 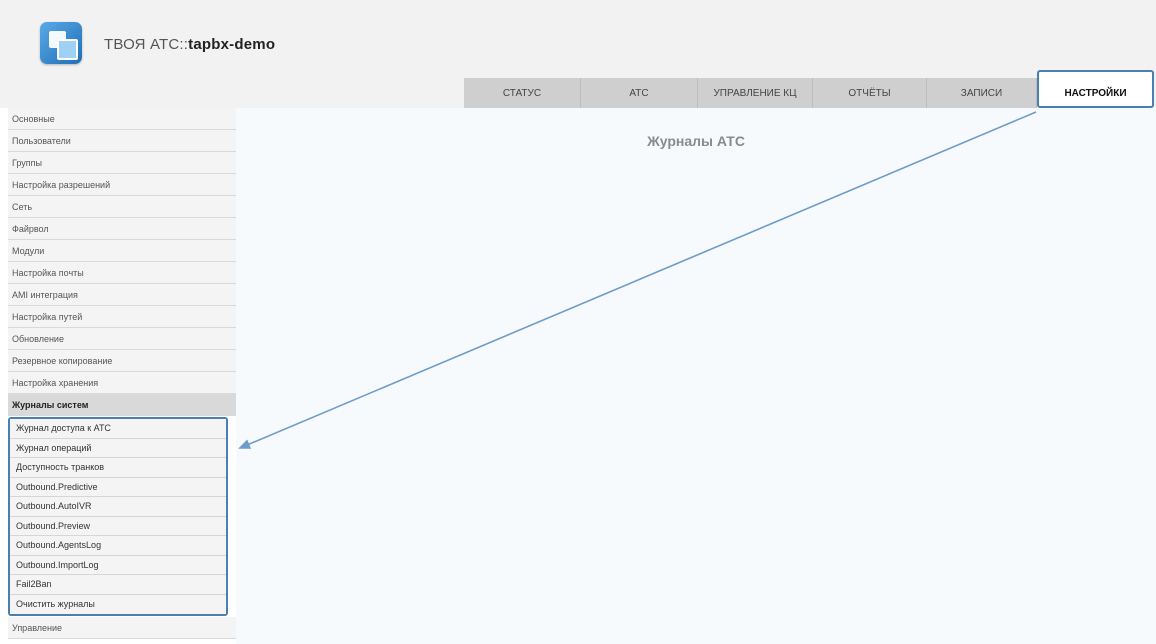 I want to click on sidebar-item-storage-settings: Настройка хранения, so click(x=122, y=383).